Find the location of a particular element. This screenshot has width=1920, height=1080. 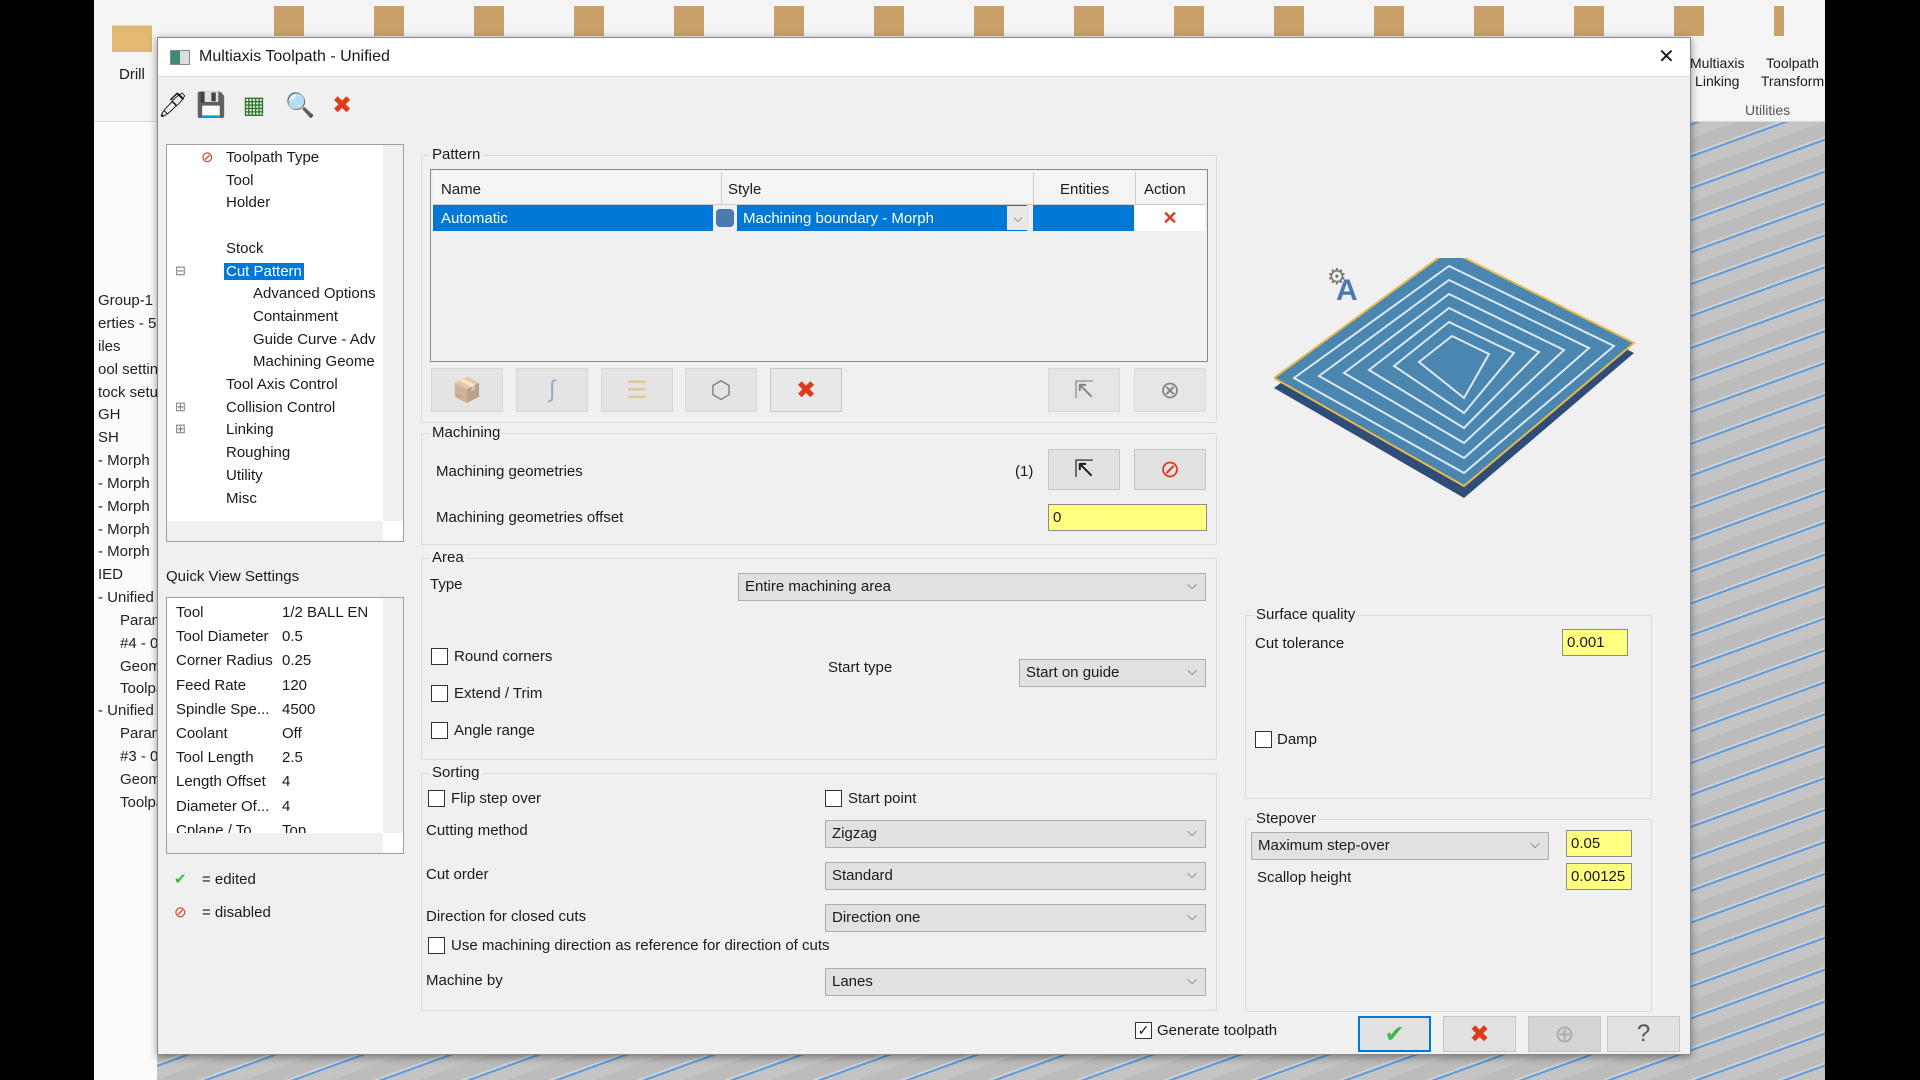

save-icon: 💾 is located at coordinates (211, 105).